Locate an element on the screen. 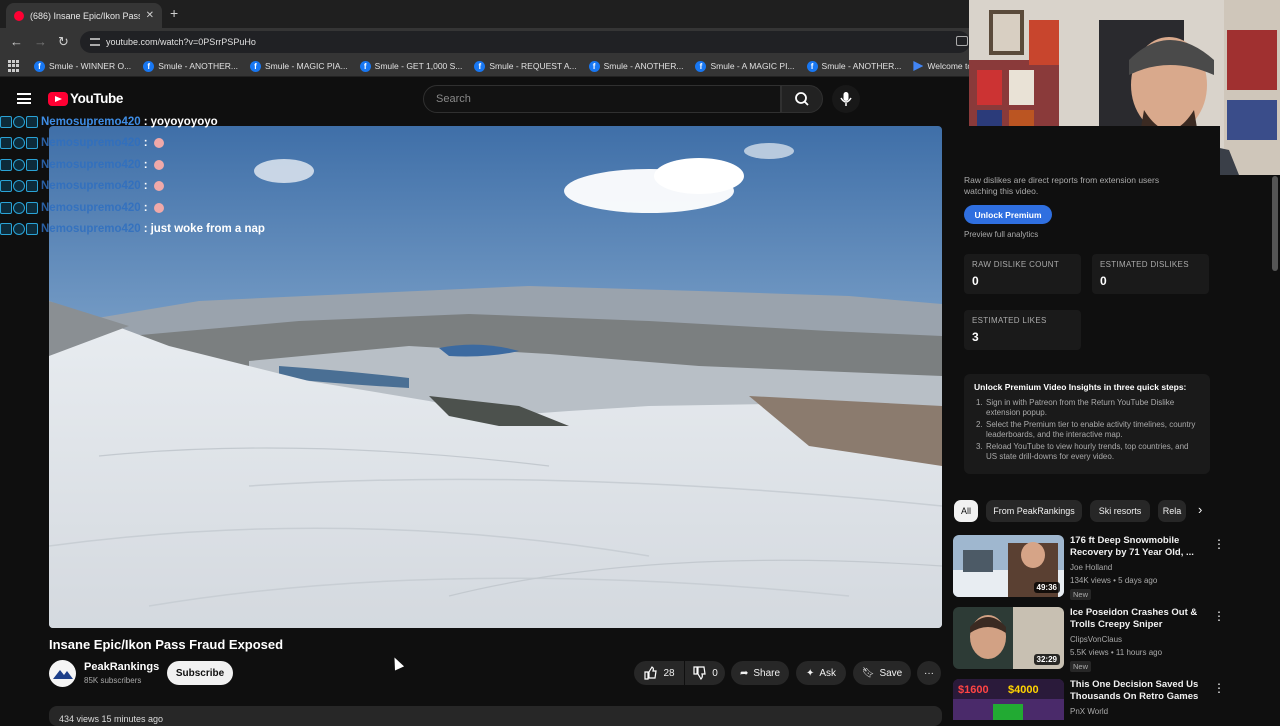  channel-name: PeakRankings is located at coordinates (121, 667).